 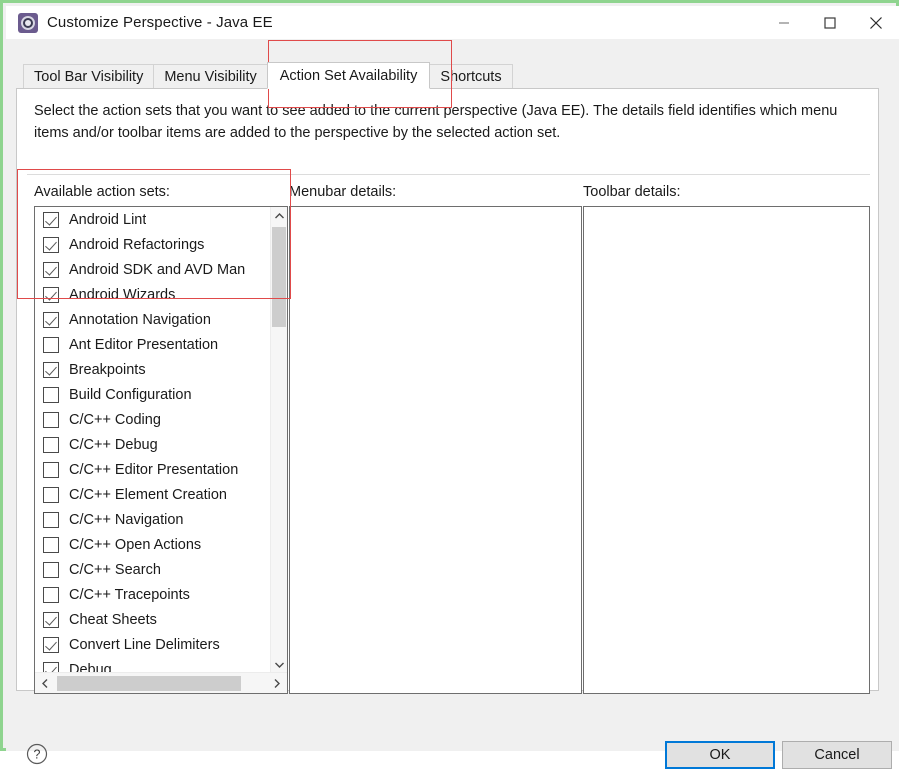 What do you see at coordinates (154, 665) in the screenshot?
I see `action-set-row: Debug` at bounding box center [154, 665].